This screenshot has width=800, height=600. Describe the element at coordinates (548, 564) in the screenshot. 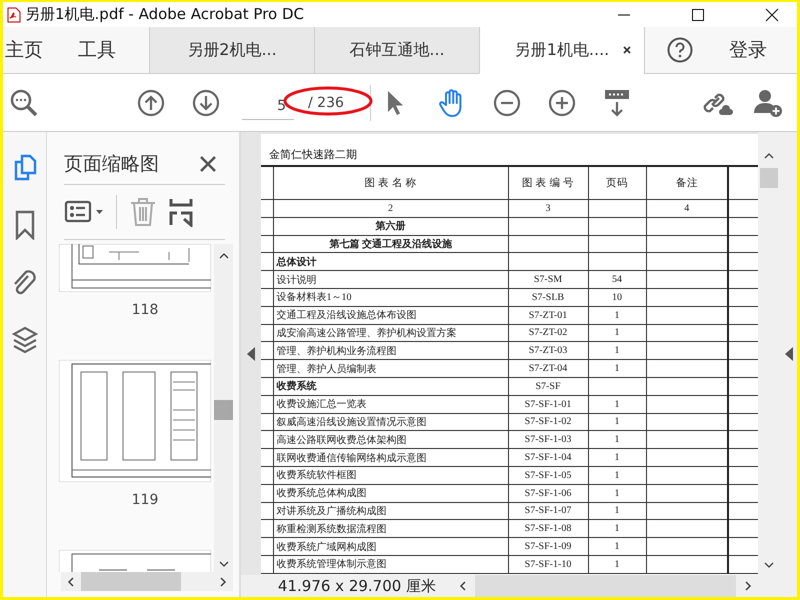

I see `table-cell: S7-SF-1-10` at that location.